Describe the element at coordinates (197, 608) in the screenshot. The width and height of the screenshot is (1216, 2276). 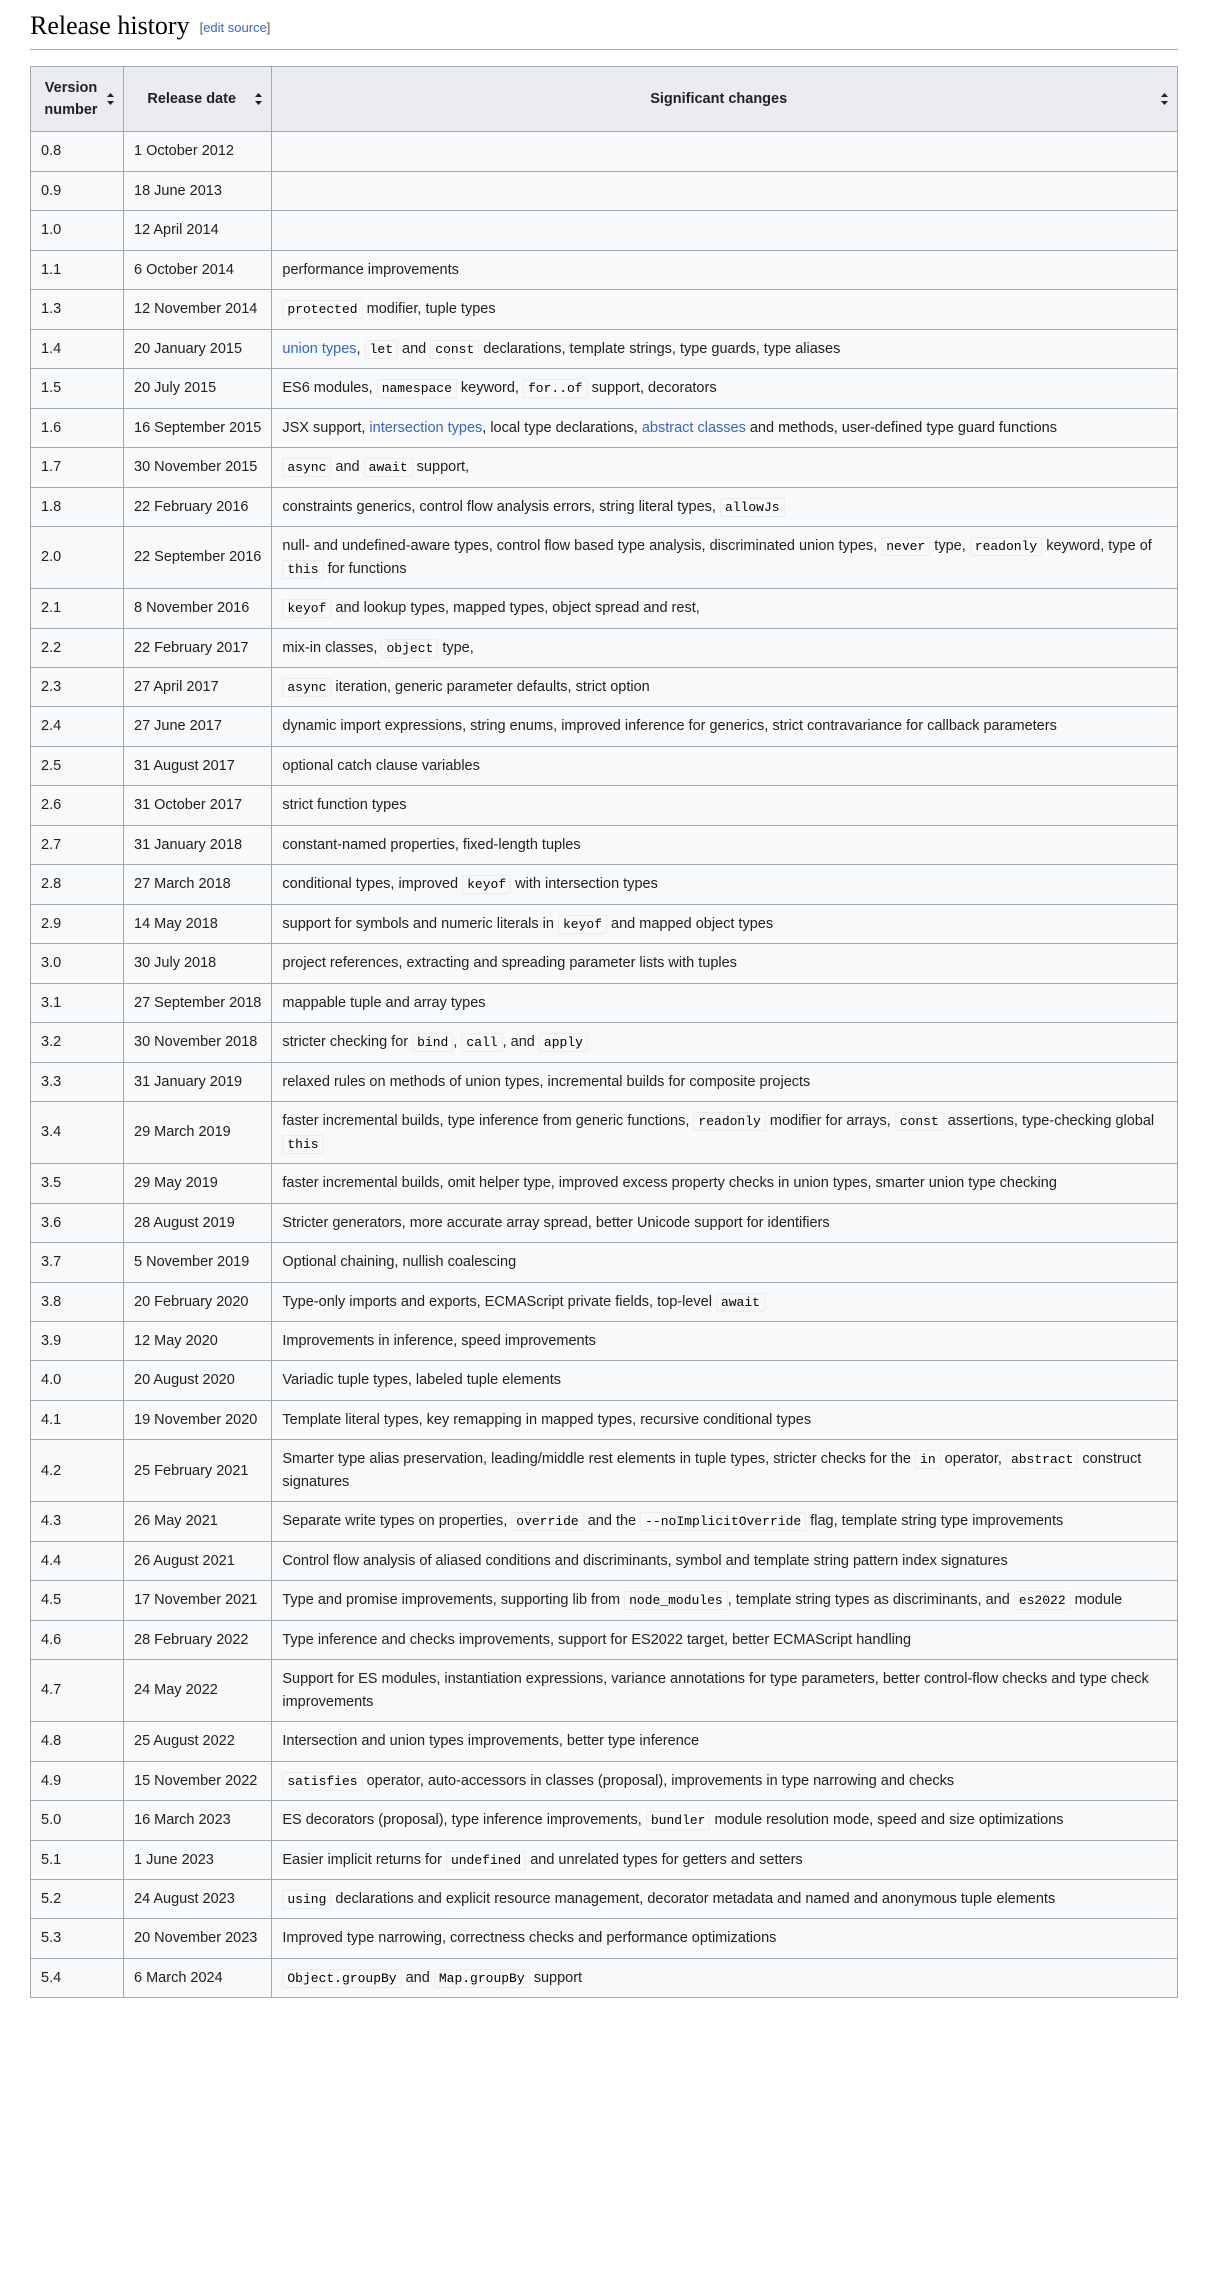
I see `cell-release-date: 8 November 2016` at that location.